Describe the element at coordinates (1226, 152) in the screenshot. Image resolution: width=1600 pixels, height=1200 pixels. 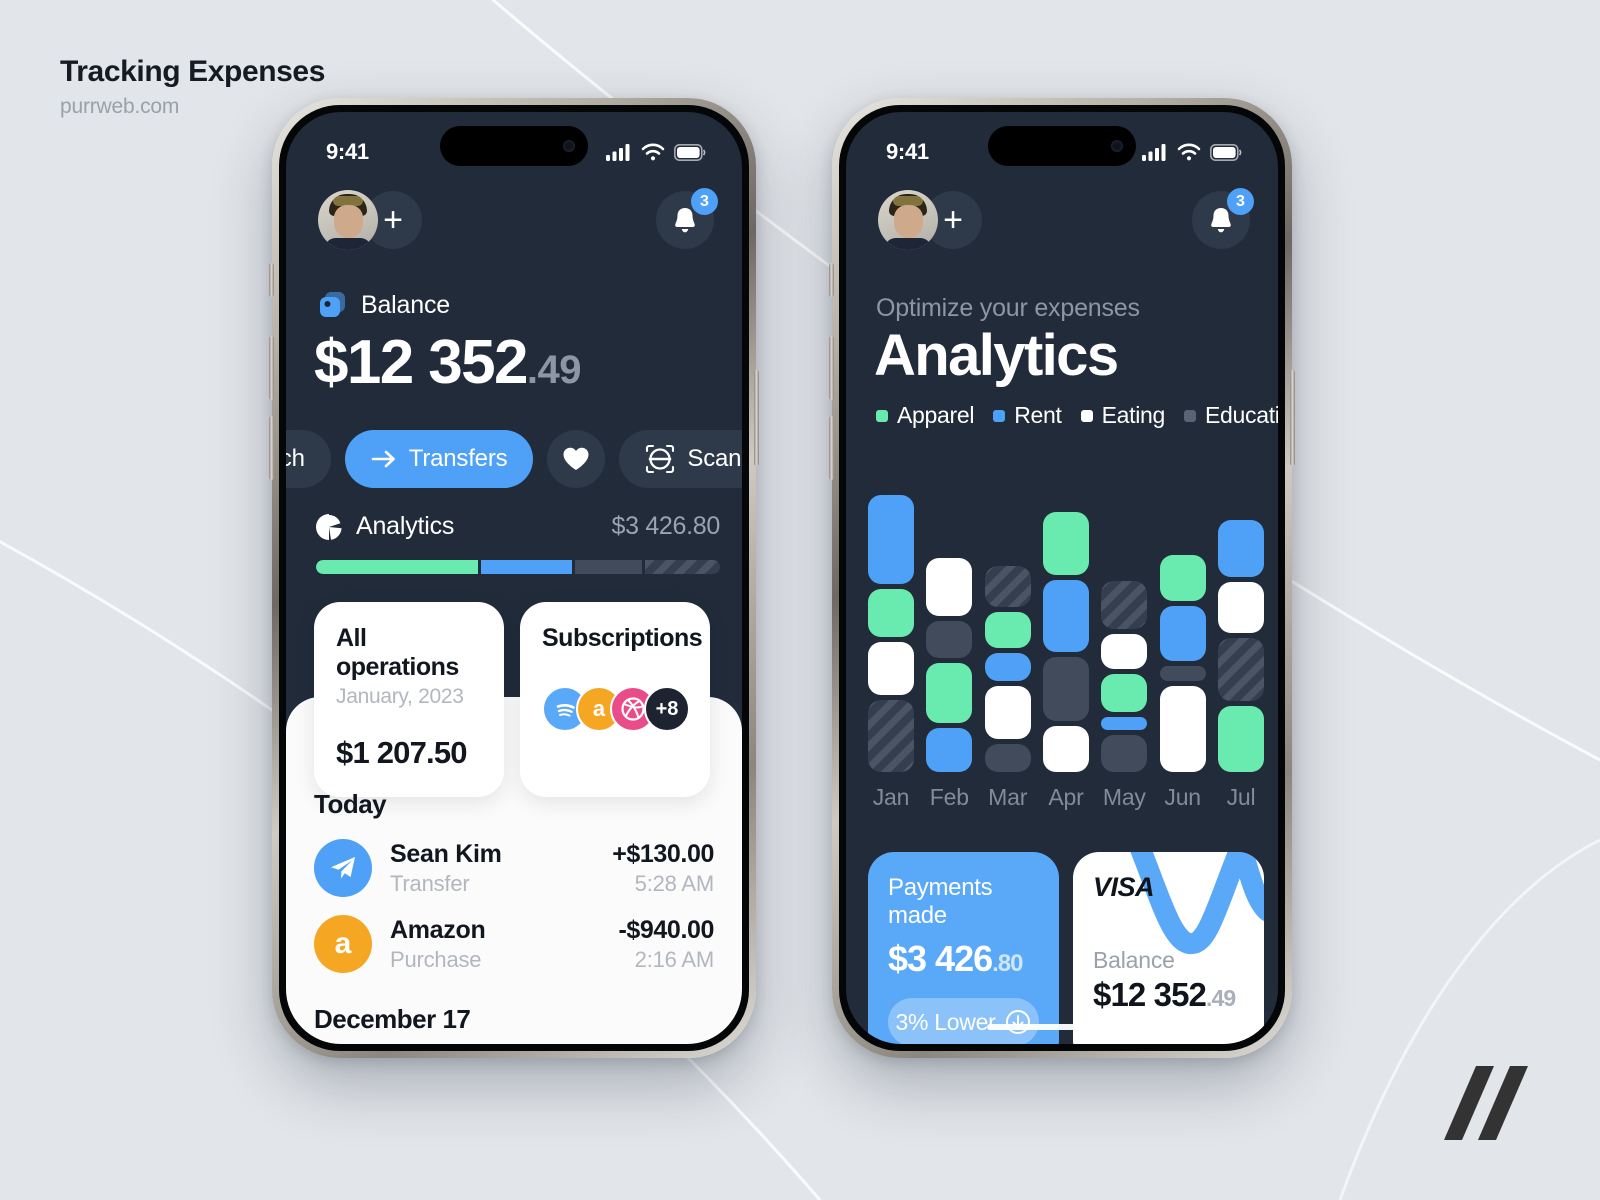
I see `battery-icon` at that location.